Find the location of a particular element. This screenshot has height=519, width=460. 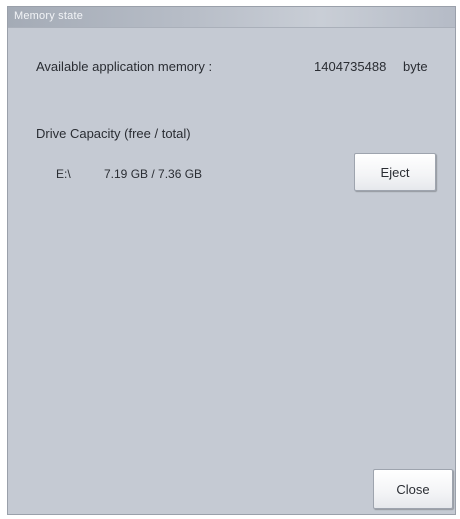

eject-button: Eject is located at coordinates (395, 172).